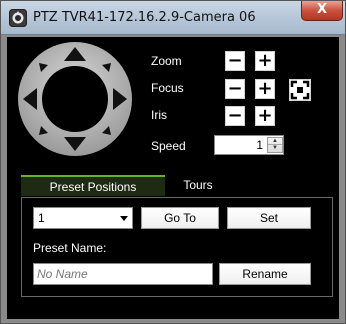 This screenshot has width=346, height=324. I want to click on speed-label: Speed, so click(168, 146).